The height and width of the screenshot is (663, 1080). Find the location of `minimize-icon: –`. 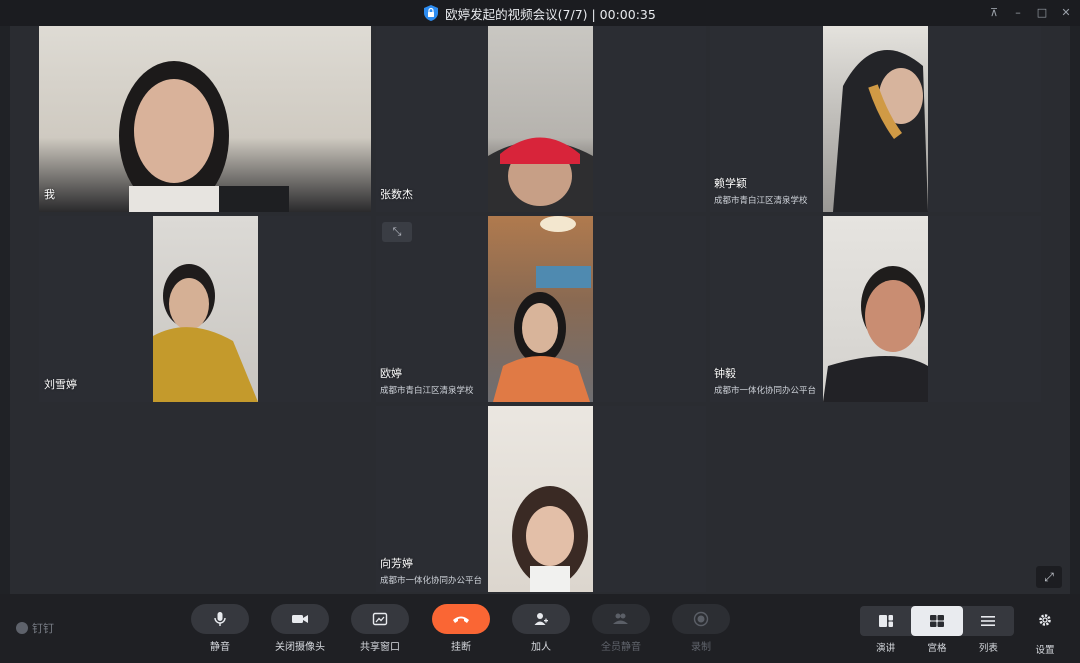

minimize-icon: – is located at coordinates (1018, 13).